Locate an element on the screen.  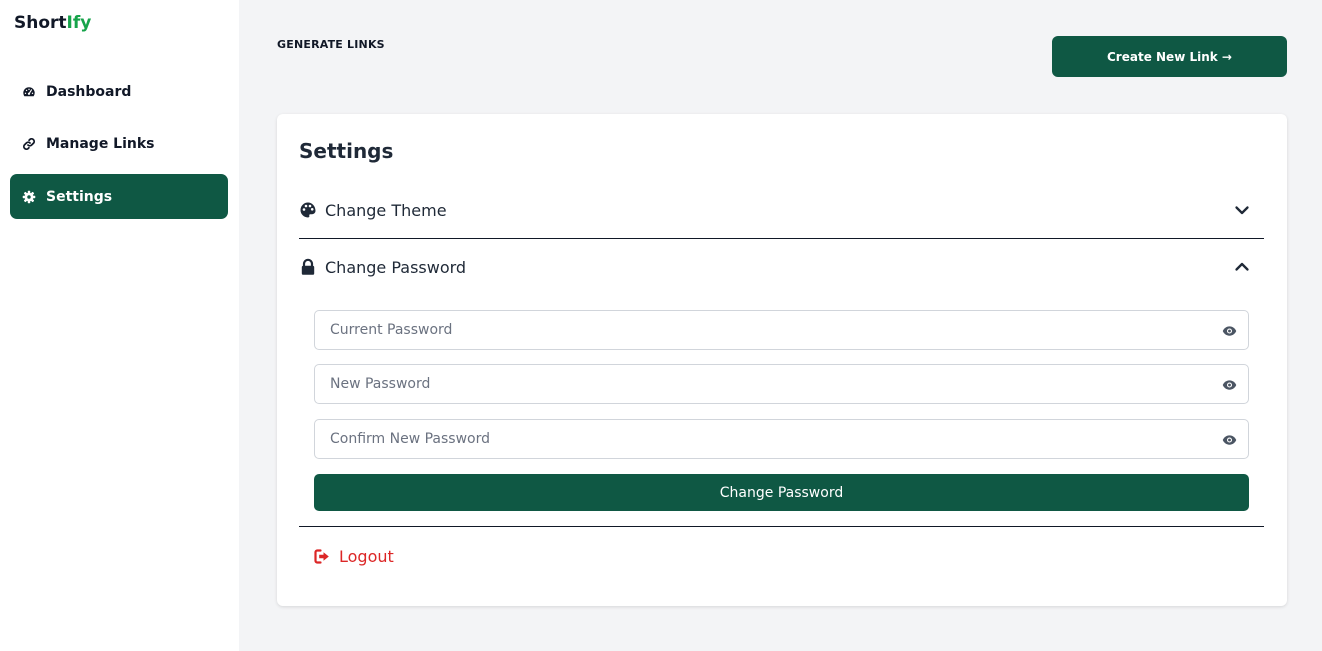
current-password-wrapper is located at coordinates (781, 330).